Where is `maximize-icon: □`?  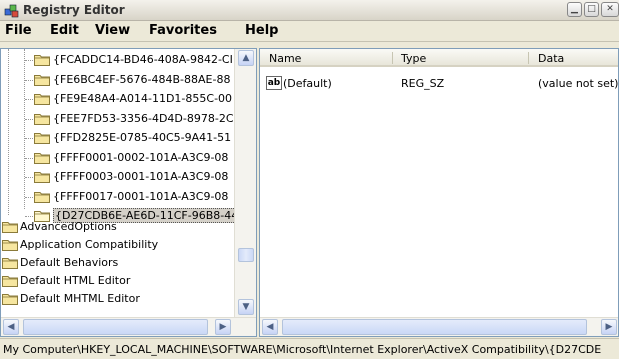
maximize-icon: □ is located at coordinates (591, 9).